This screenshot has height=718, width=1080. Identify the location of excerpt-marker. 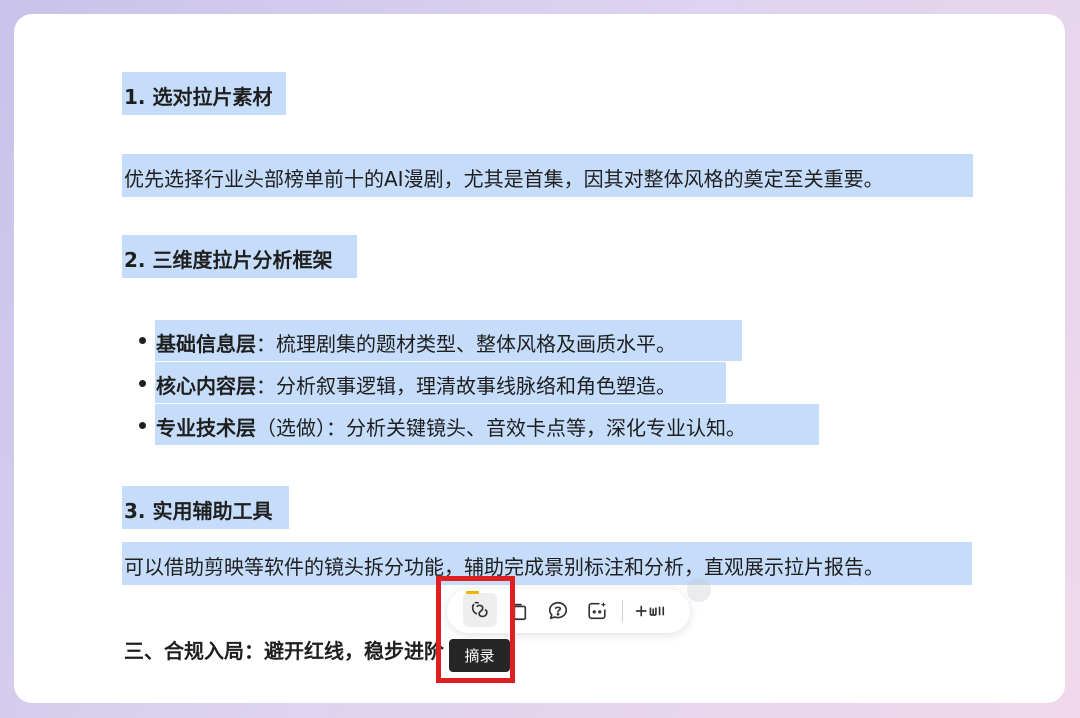
(472, 592).